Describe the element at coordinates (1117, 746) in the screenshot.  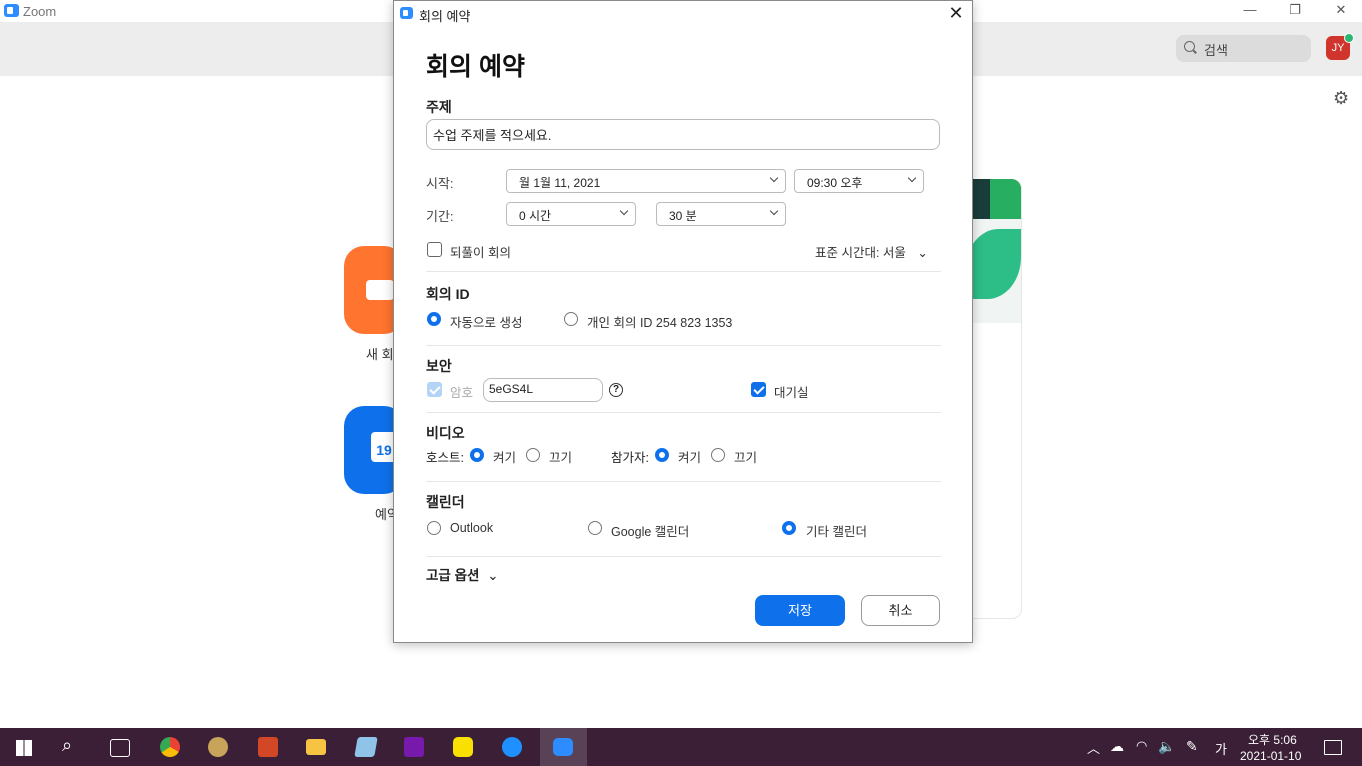
I see `cloud-icon: ☁` at that location.